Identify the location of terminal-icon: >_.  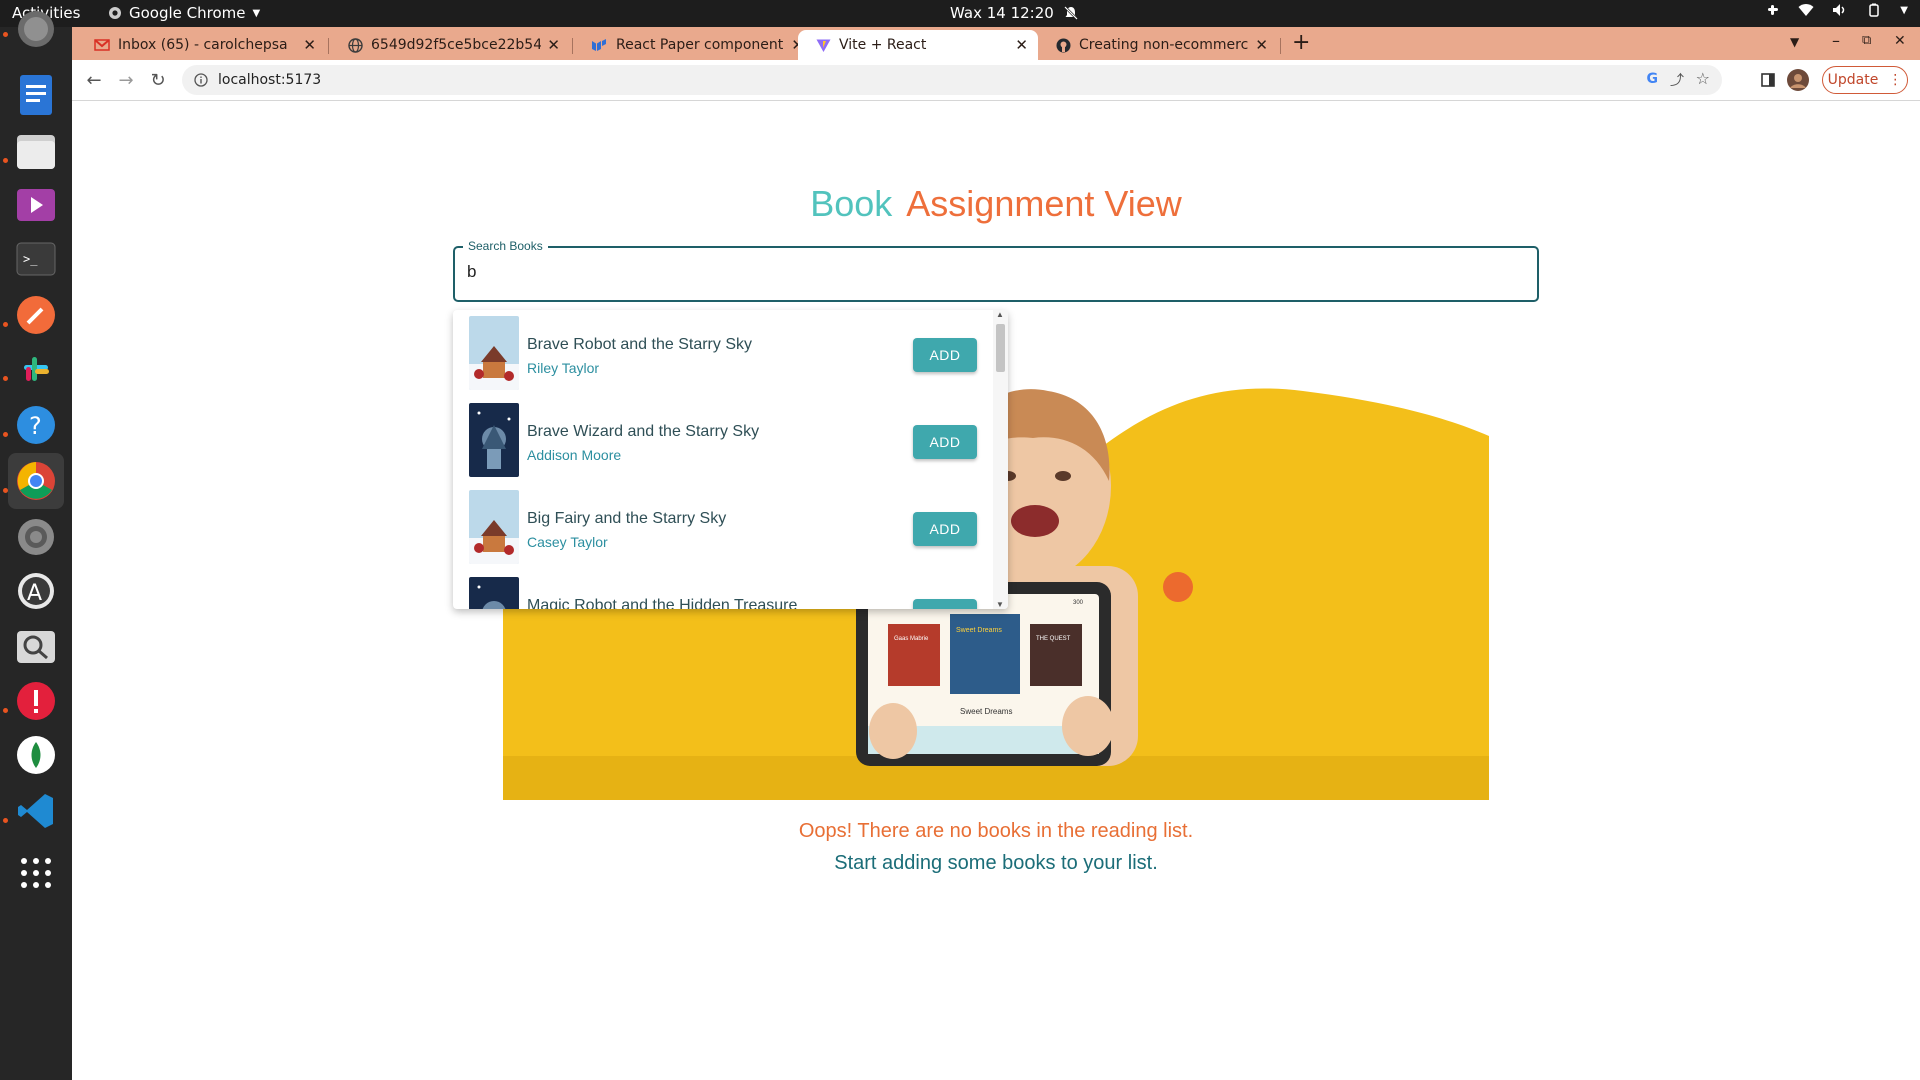
(36, 259).